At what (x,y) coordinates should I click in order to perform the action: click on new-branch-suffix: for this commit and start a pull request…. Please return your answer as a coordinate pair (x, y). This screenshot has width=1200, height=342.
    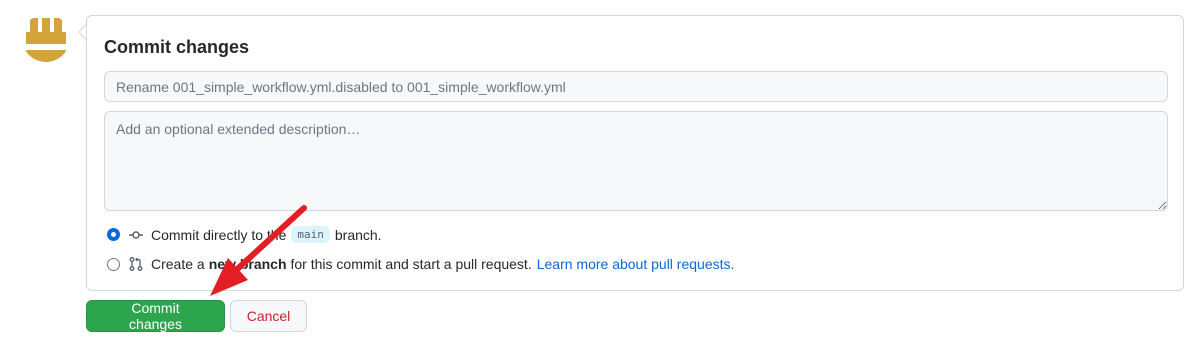
    Looking at the image, I should click on (411, 264).